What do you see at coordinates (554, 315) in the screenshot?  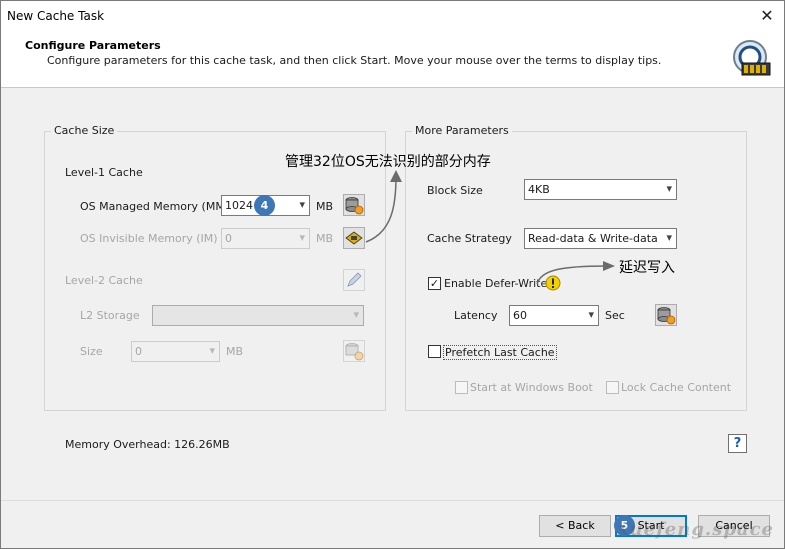 I see `latency-combo: 60 ▾` at bounding box center [554, 315].